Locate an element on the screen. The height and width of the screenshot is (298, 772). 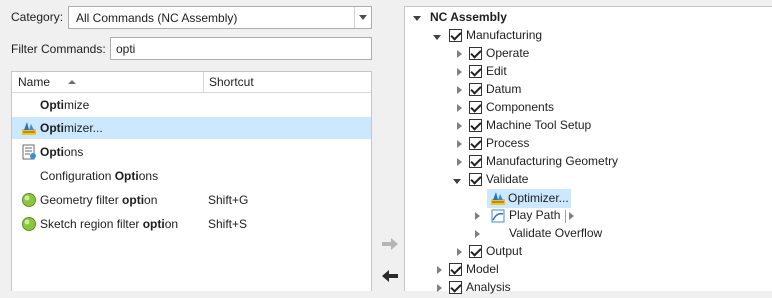
filter-commands-input is located at coordinates (241, 48).